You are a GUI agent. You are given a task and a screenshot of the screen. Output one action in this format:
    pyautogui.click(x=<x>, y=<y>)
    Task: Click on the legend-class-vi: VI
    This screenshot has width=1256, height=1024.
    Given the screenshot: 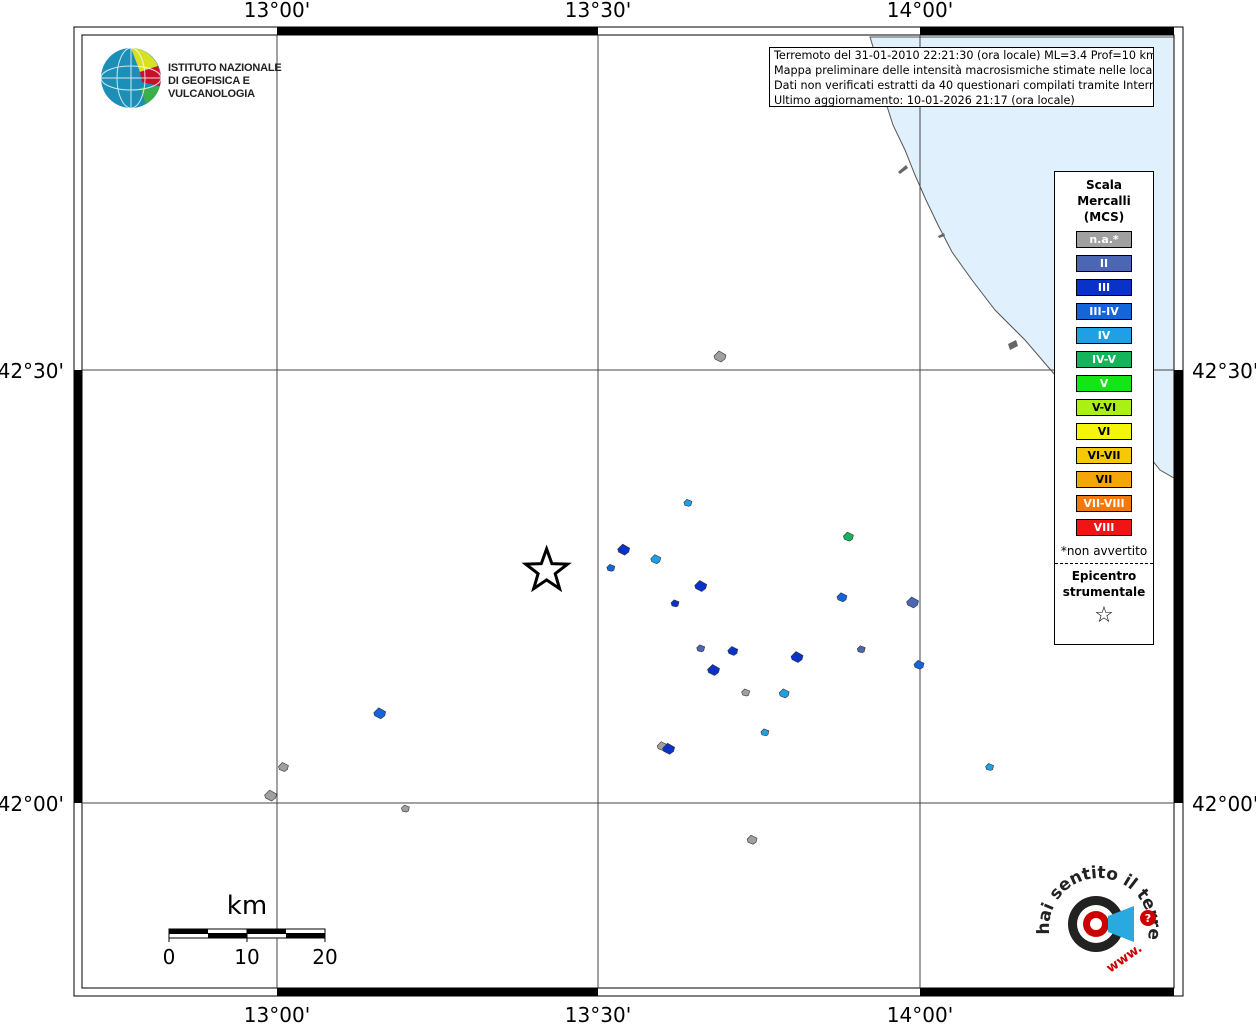 What is the action you would take?
    pyautogui.click(x=1104, y=431)
    